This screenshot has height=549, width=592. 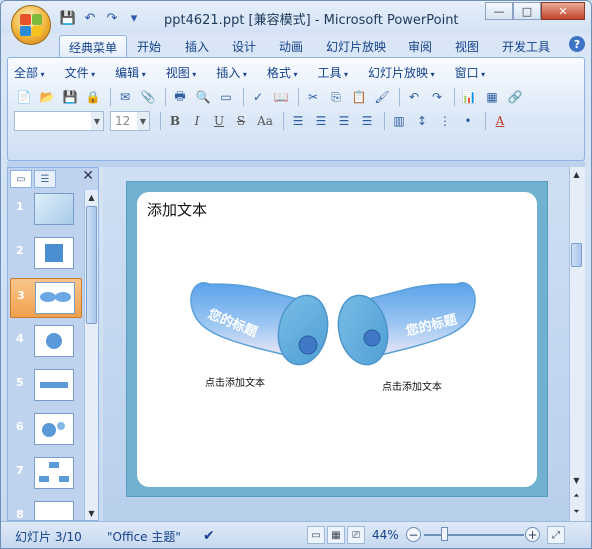 What do you see at coordinates (399, 121) in the screenshot?
I see `columns-icon: ▥` at bounding box center [399, 121].